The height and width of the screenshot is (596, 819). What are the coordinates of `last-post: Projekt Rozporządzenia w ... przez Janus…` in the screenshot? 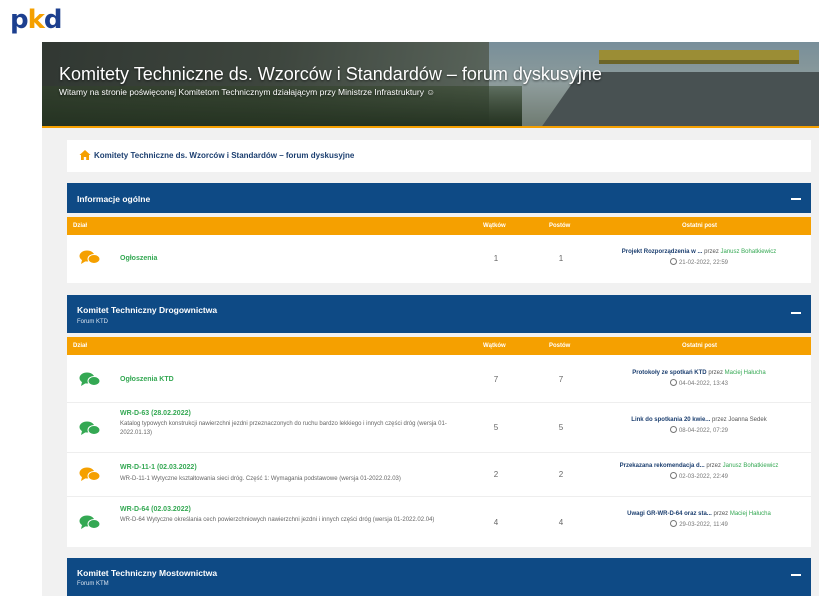 It's located at (699, 257).